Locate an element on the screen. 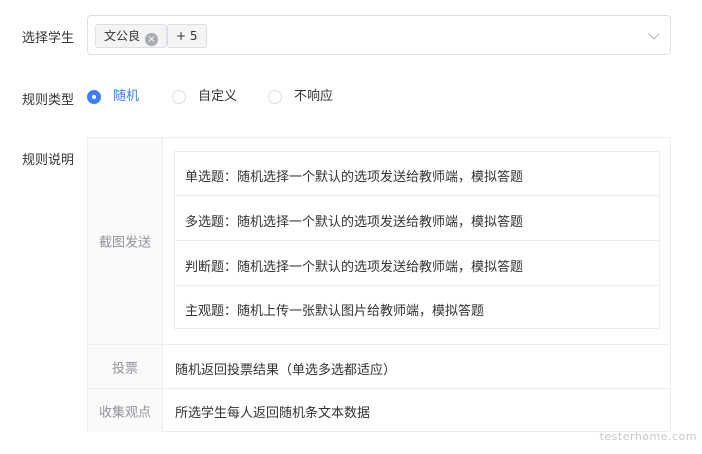  list-item: 判断题：随机选择一个默认的选项发送给教师端，模拟答题 is located at coordinates (417, 264).